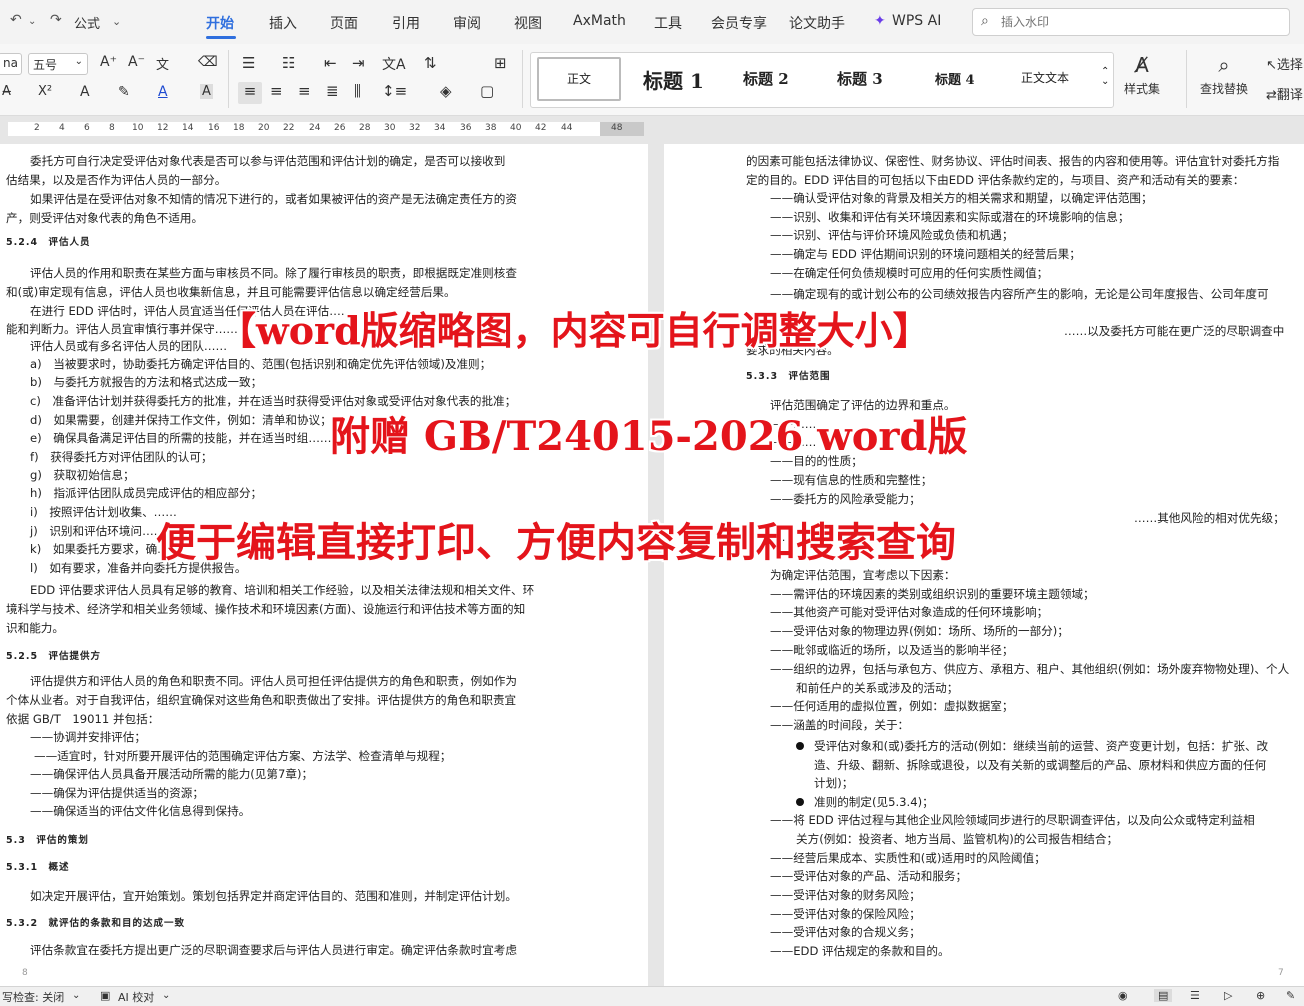  What do you see at coordinates (283, 23) in the screenshot?
I see `tab-insert: 插入` at bounding box center [283, 23].